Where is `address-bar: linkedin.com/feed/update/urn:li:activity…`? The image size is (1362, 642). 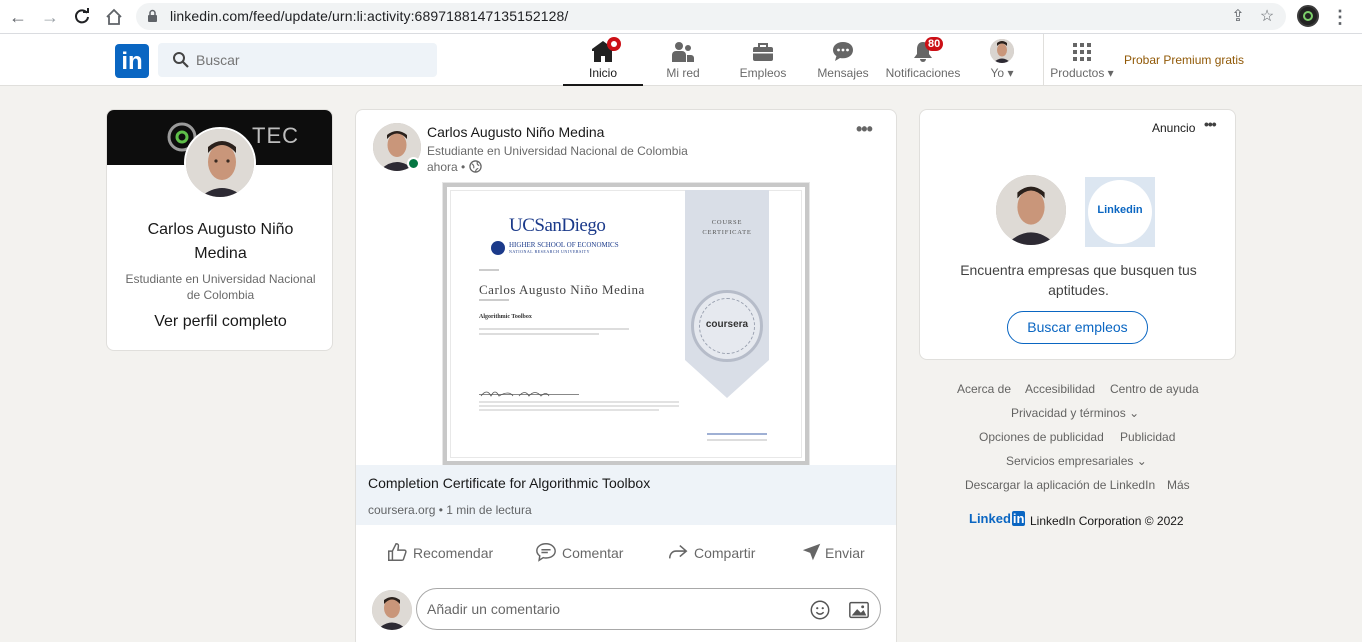 address-bar: linkedin.com/feed/update/urn:li:activity… is located at coordinates (711, 16).